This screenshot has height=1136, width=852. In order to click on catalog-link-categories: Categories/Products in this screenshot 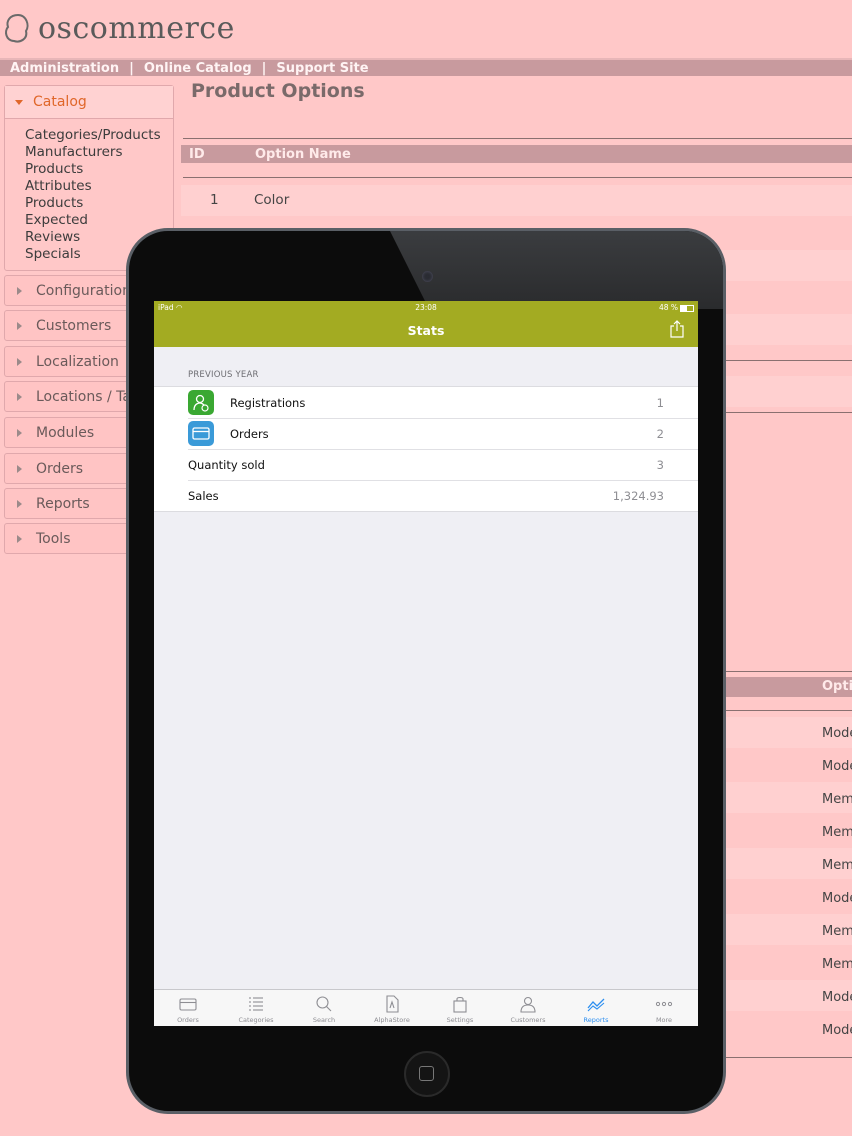, I will do `click(99, 135)`.